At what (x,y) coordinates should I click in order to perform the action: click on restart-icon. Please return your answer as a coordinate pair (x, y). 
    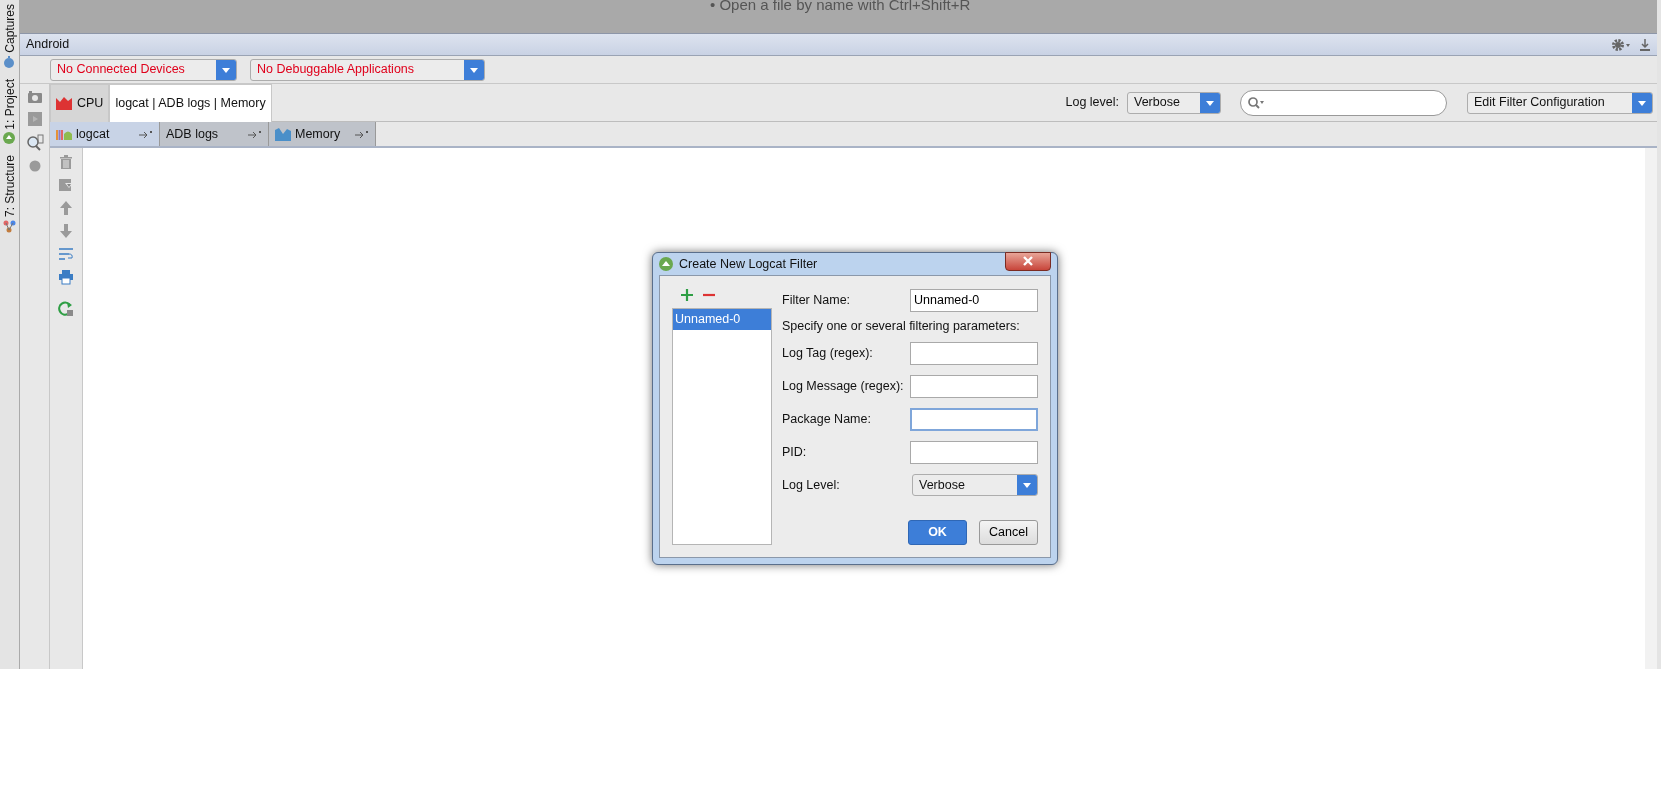
    Looking at the image, I should click on (66, 308).